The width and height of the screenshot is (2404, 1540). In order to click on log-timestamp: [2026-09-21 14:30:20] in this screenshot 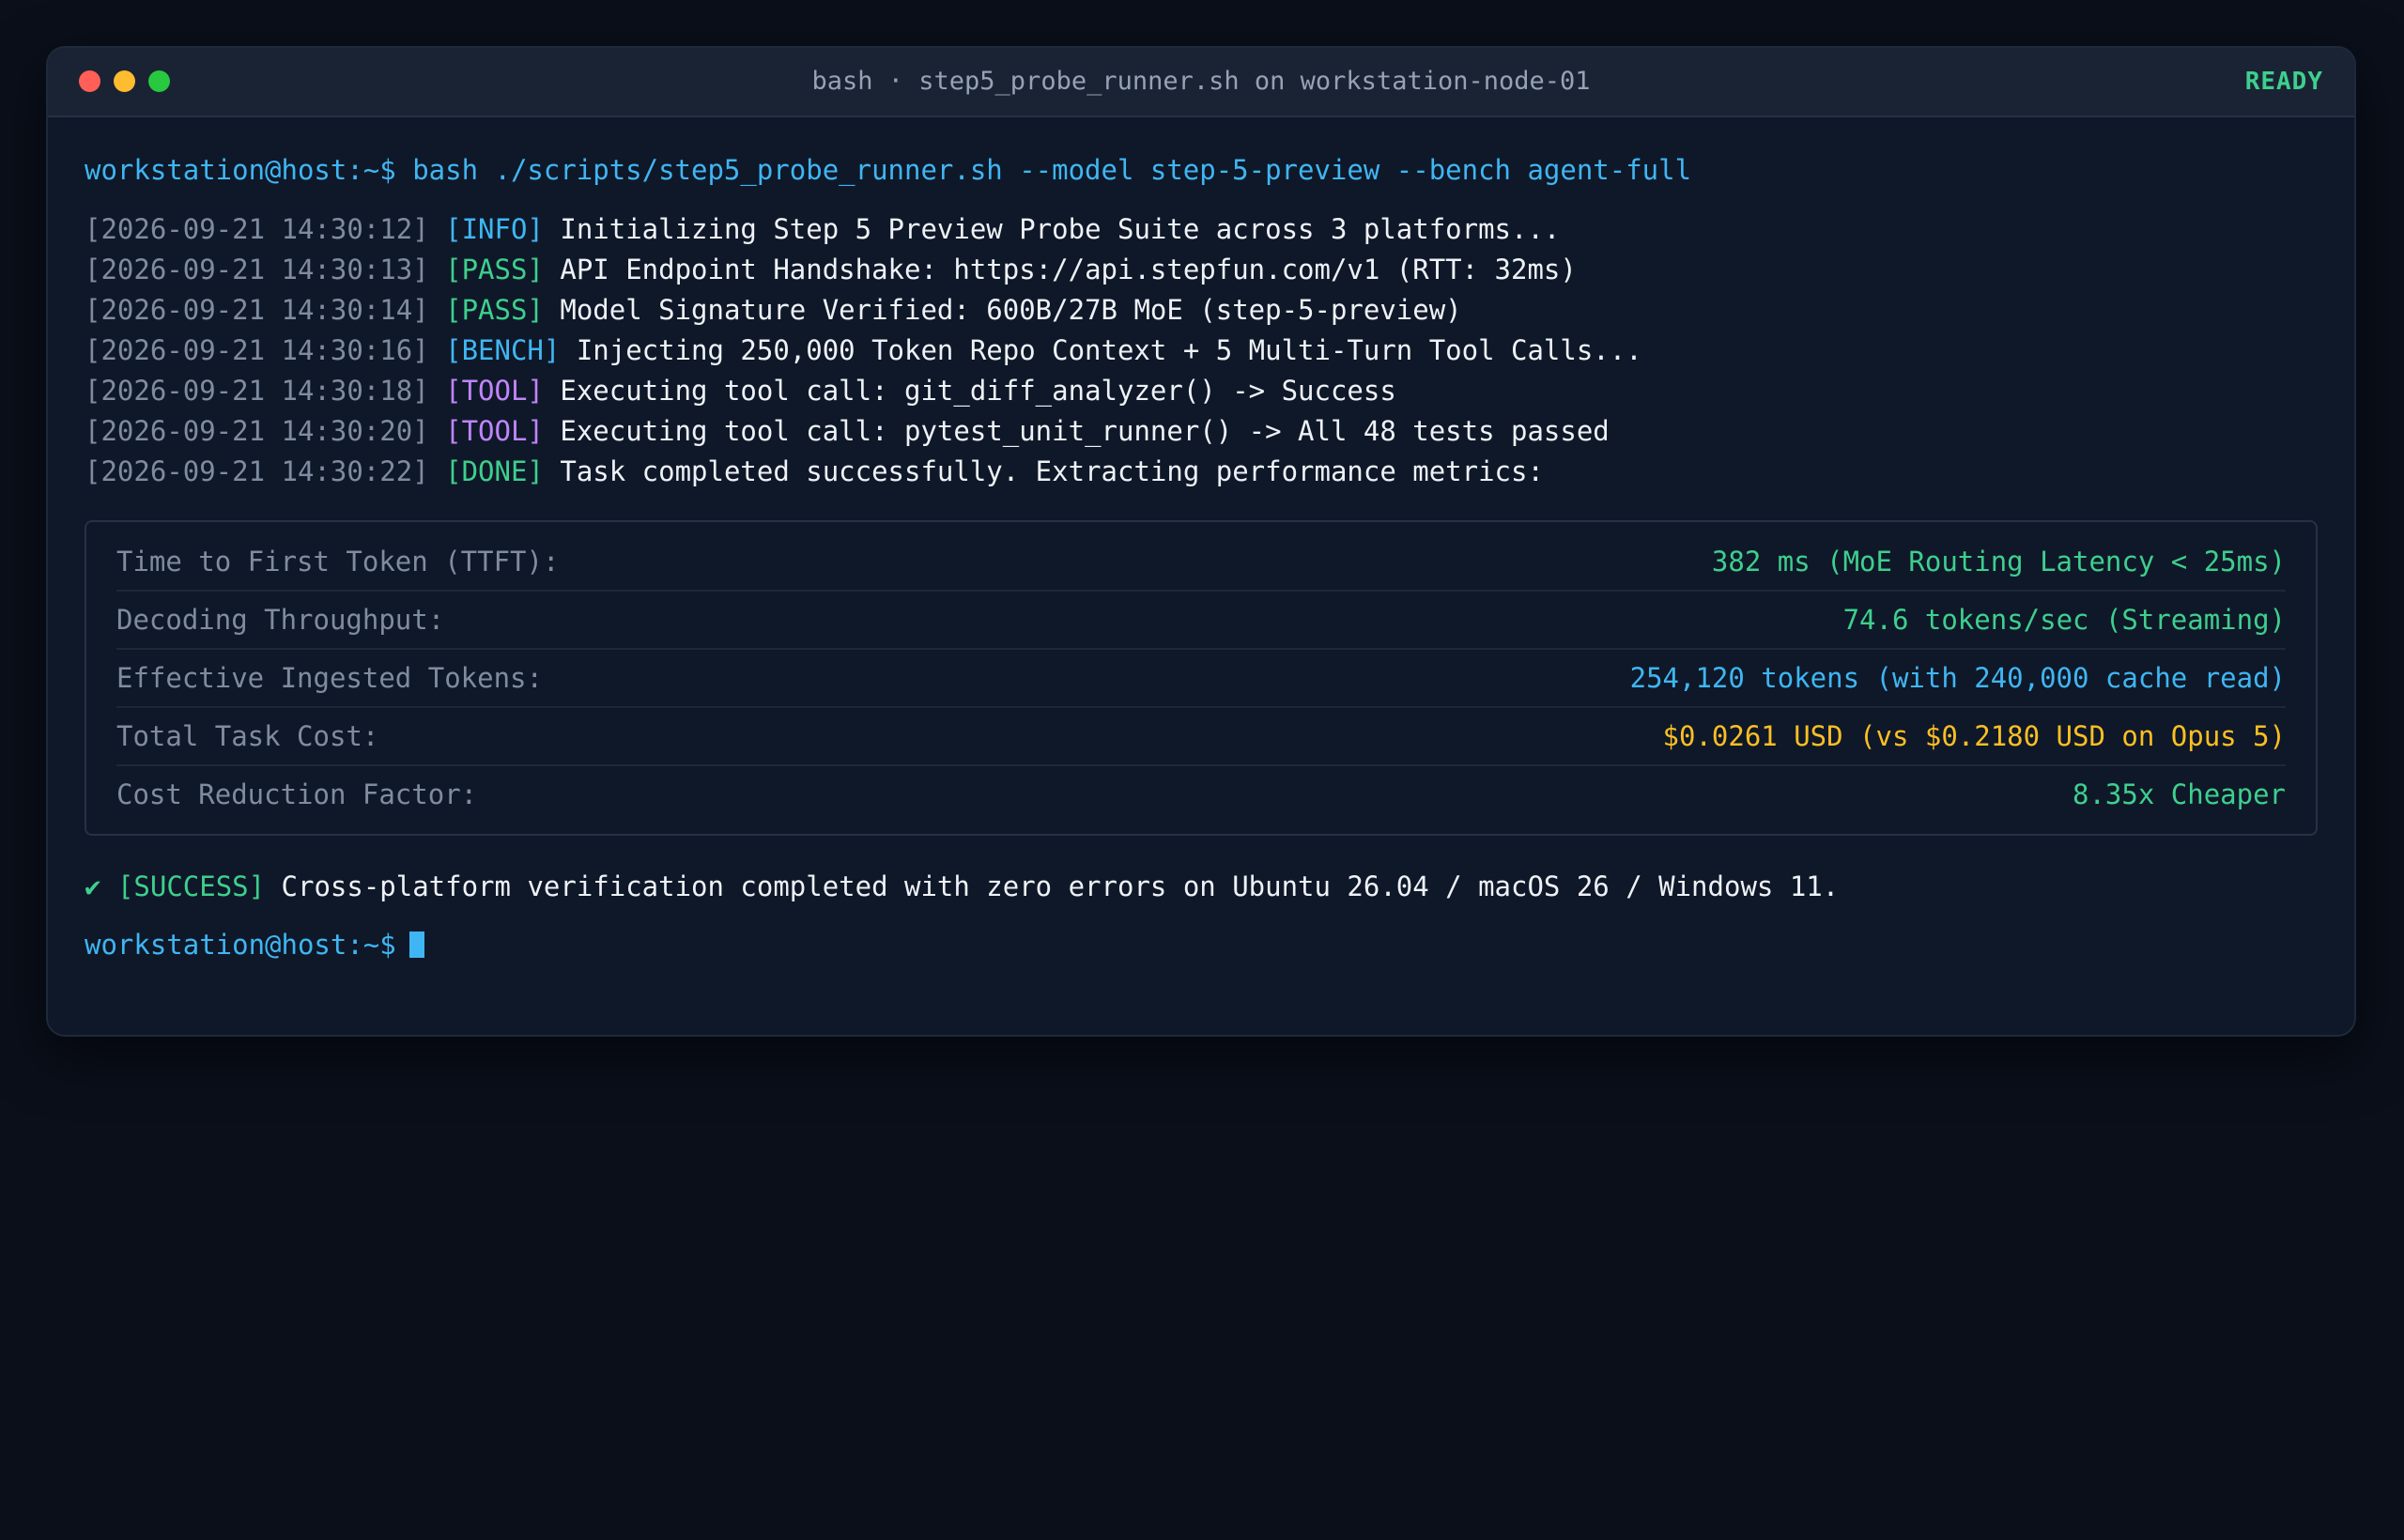, I will do `click(257, 431)`.